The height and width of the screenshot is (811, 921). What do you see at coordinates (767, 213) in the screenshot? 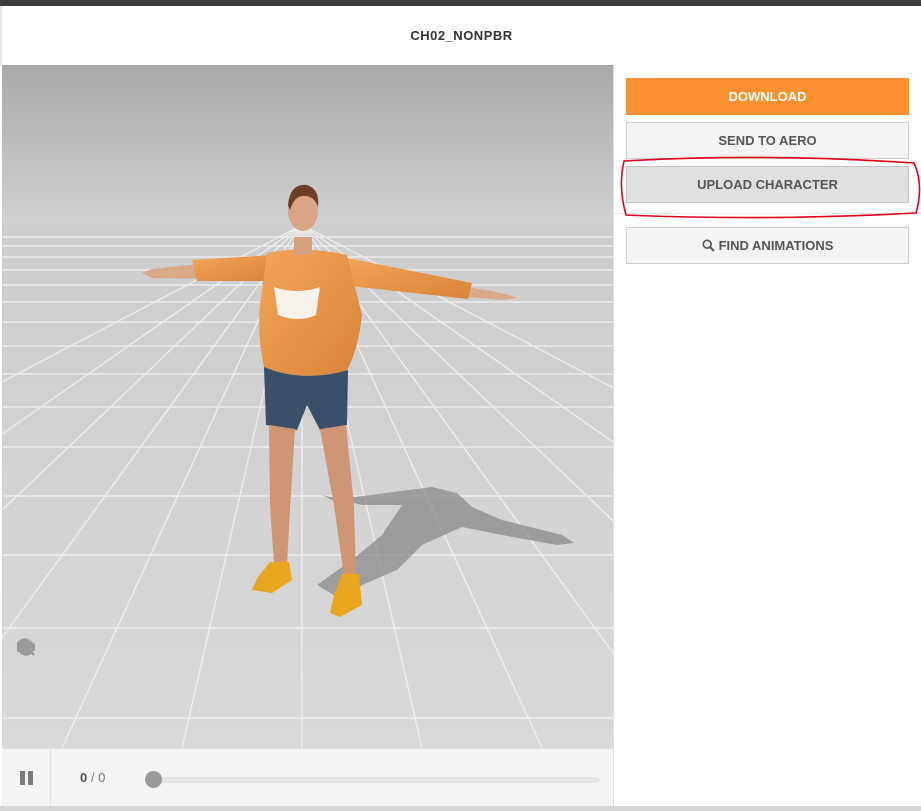
I see `divider` at bounding box center [767, 213].